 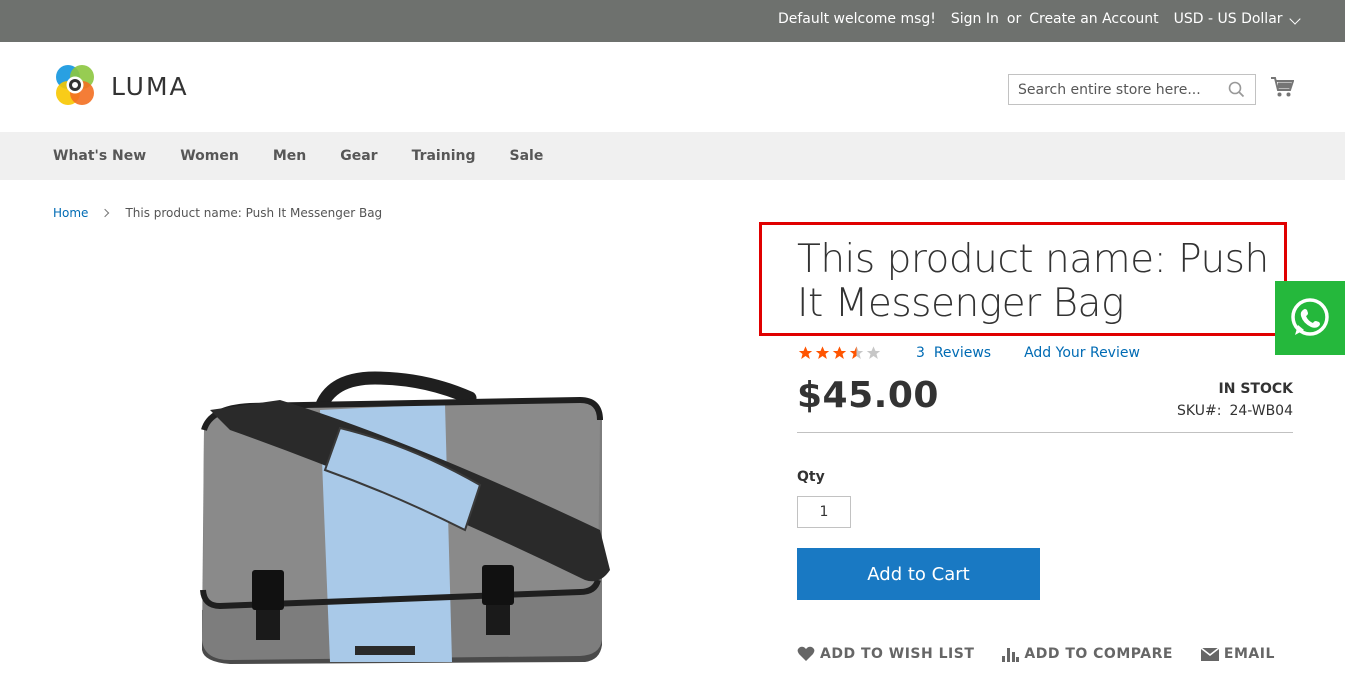 What do you see at coordinates (1098, 654) in the screenshot?
I see `compare-label: Add to Compare` at bounding box center [1098, 654].